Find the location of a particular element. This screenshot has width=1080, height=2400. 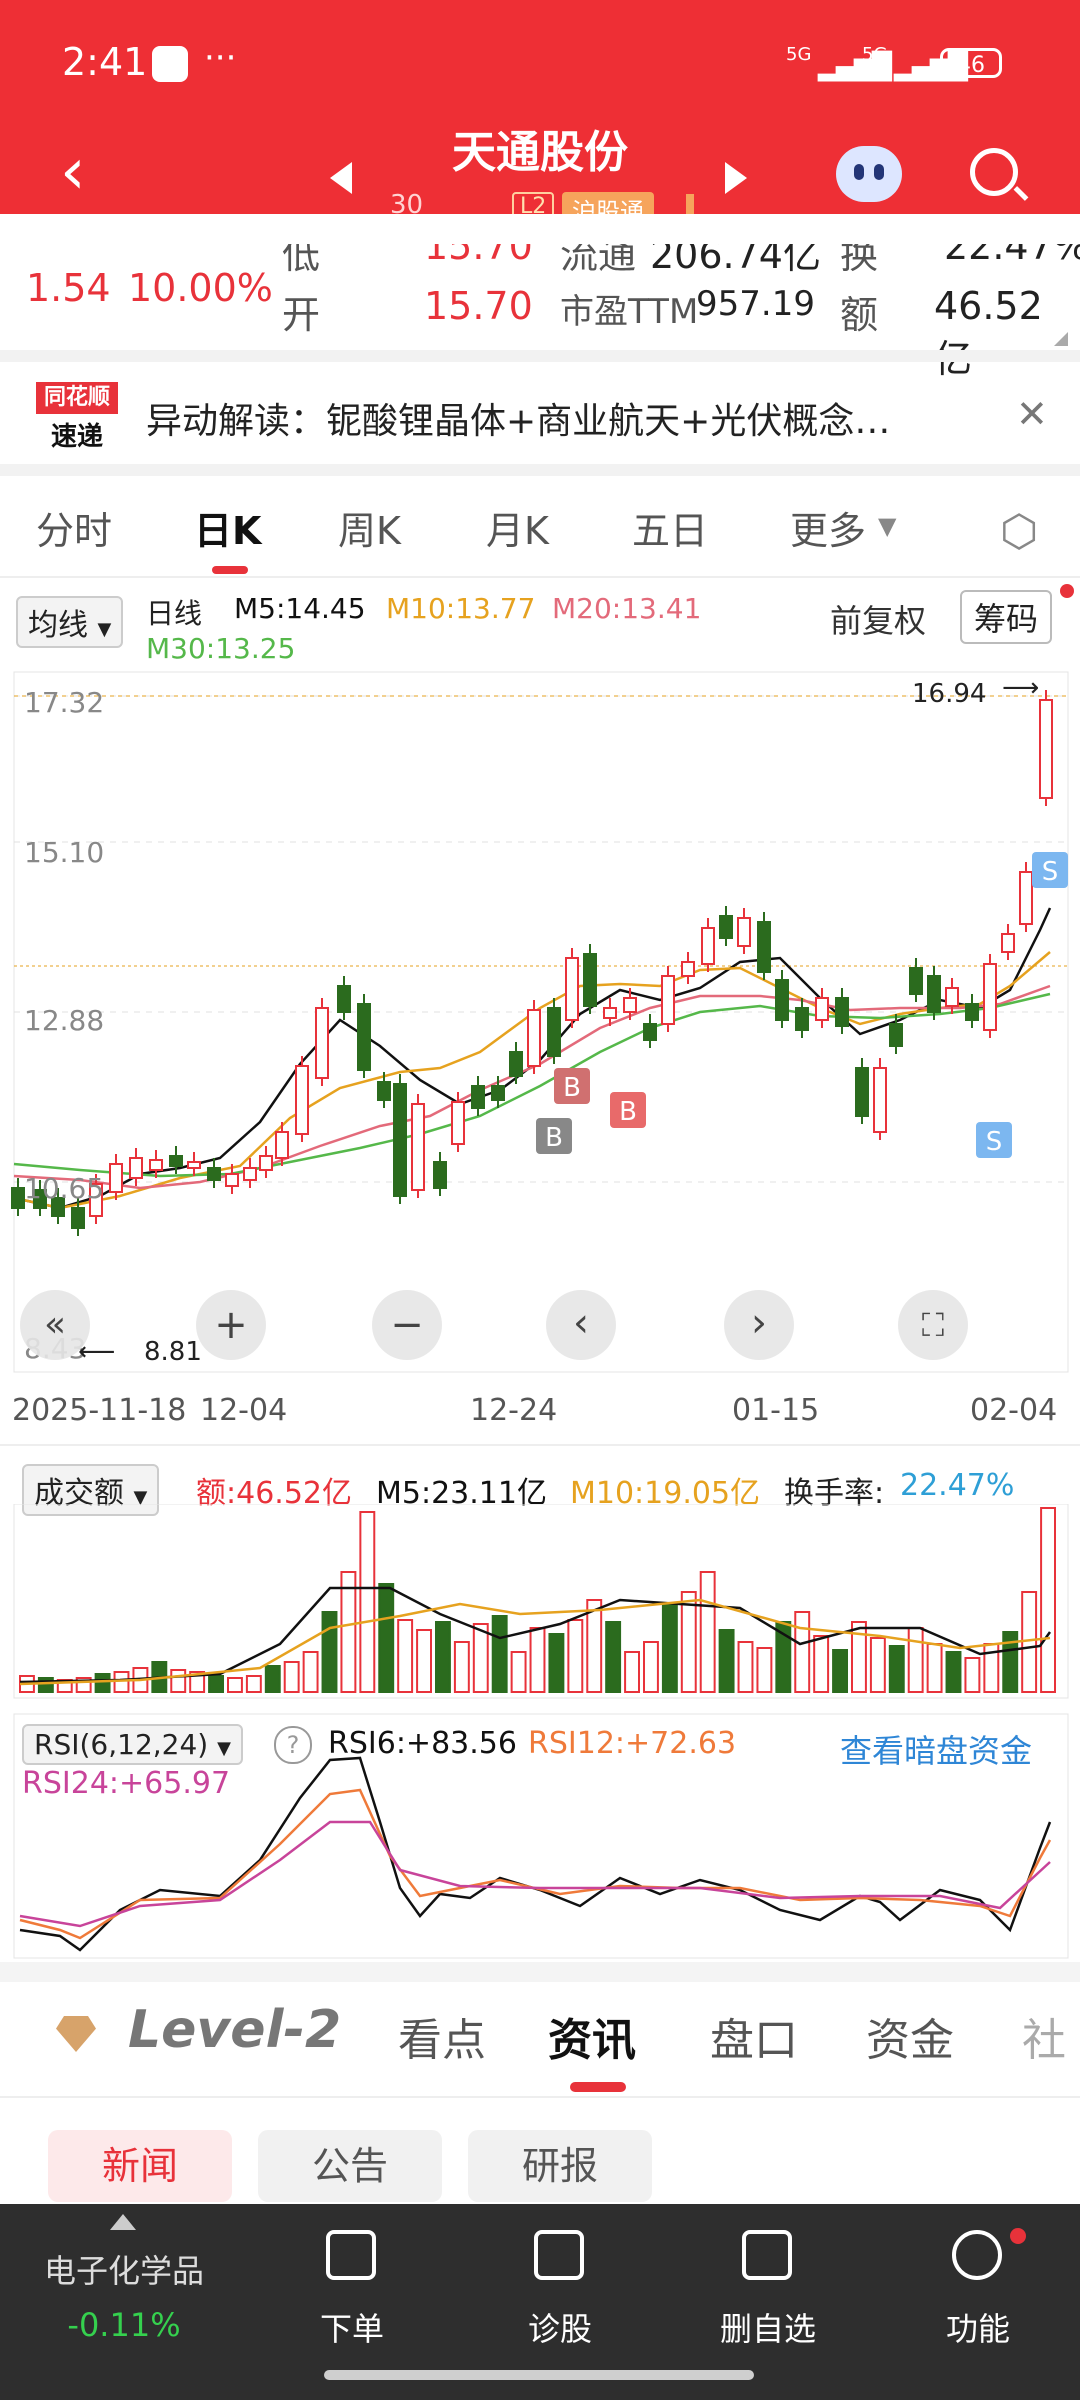

zoom-in-icon: + is located at coordinates (231, 1325).